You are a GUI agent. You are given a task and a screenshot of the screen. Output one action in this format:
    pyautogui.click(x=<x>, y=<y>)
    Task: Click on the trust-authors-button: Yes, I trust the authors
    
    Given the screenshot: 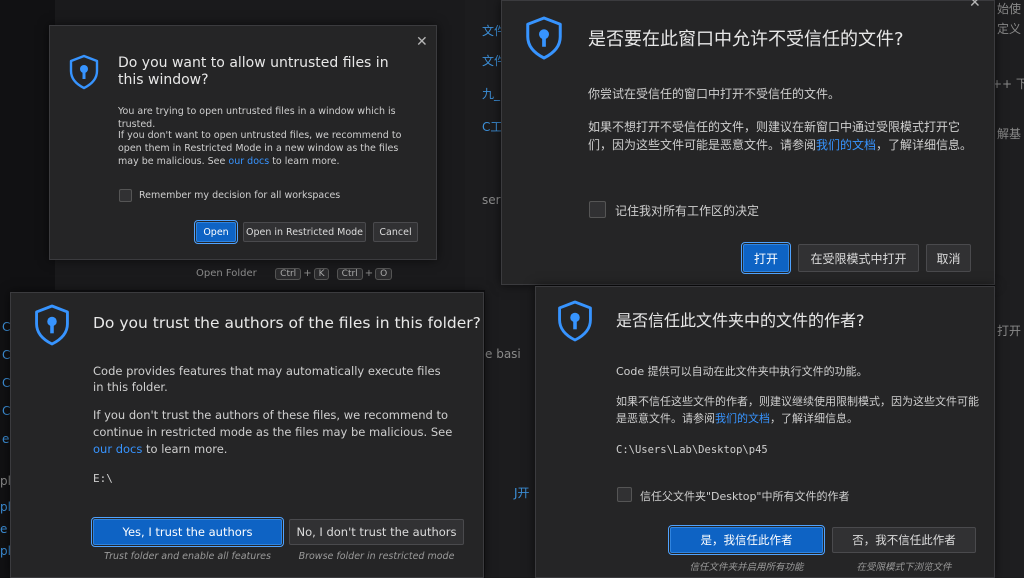 What is the action you would take?
    pyautogui.click(x=187, y=532)
    